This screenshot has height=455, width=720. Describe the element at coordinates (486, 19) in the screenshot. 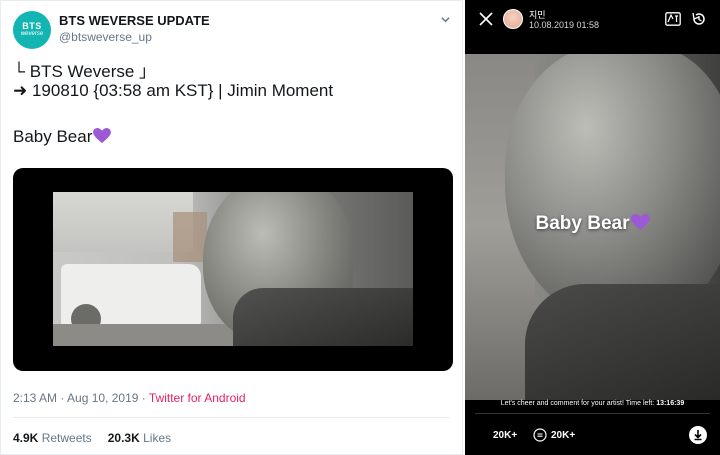

I see `close-icon` at that location.